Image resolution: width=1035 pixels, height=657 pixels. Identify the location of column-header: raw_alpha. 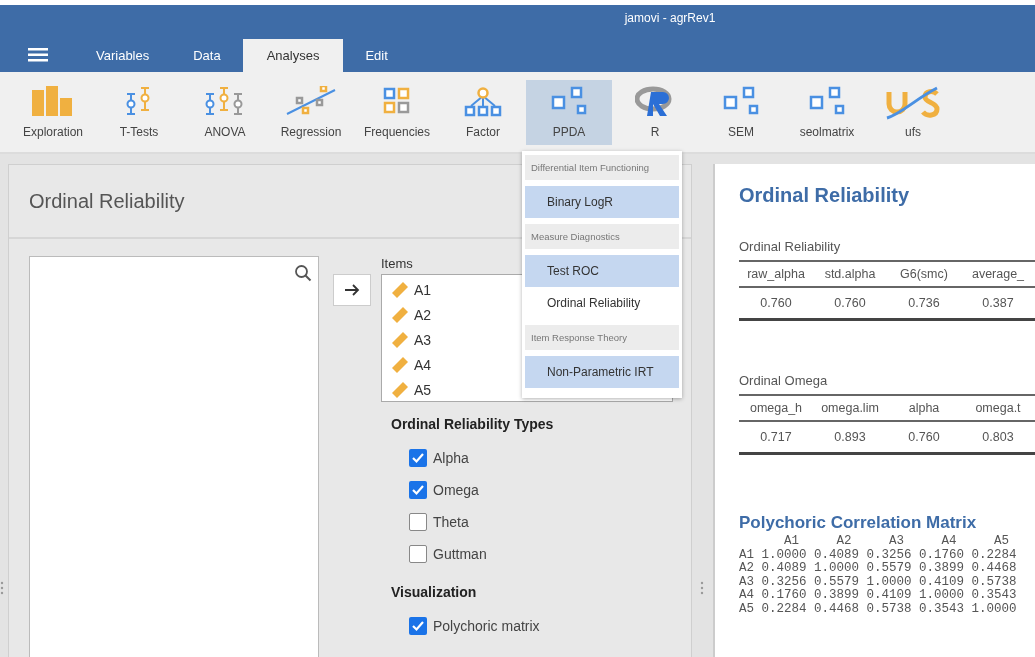
(776, 274).